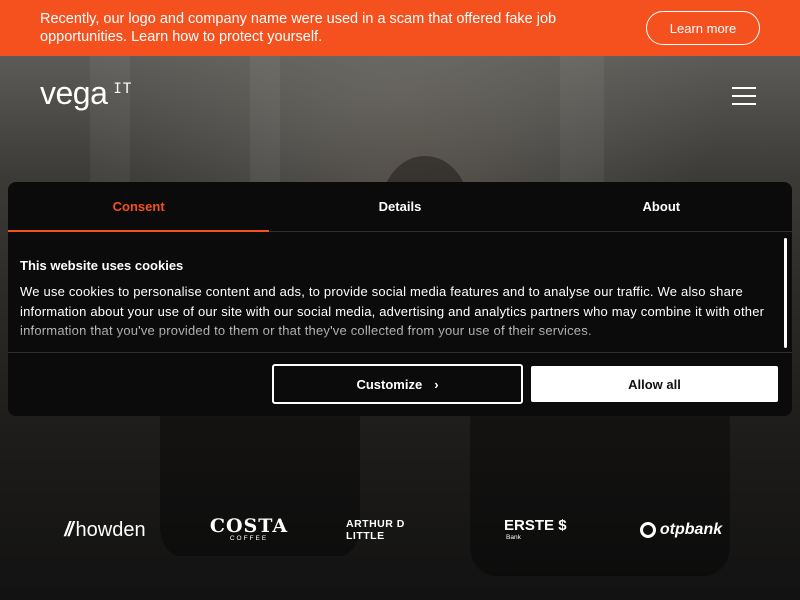 This screenshot has height=600, width=800. What do you see at coordinates (102, 265) in the screenshot?
I see `cookie-title: This website uses cookies` at bounding box center [102, 265].